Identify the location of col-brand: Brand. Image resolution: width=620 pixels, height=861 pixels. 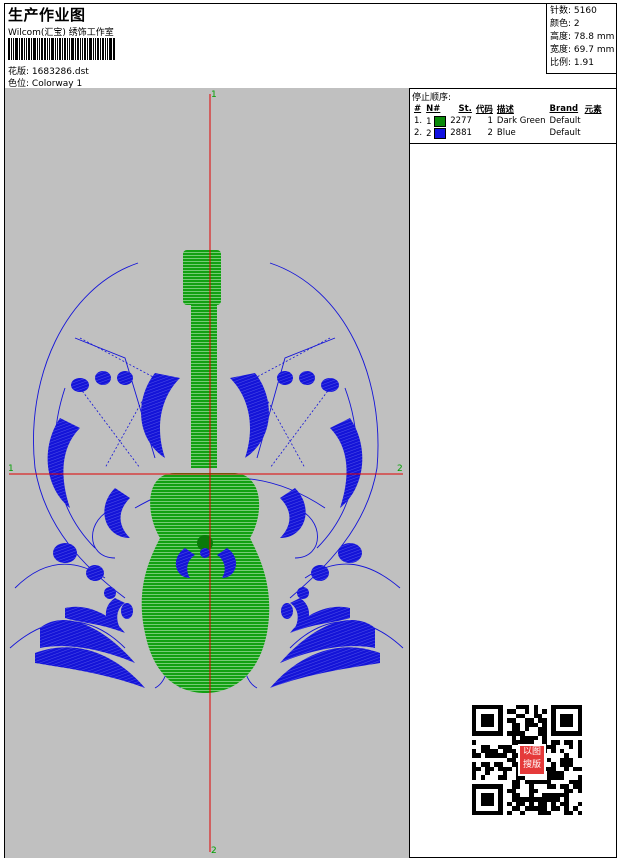
(564, 108).